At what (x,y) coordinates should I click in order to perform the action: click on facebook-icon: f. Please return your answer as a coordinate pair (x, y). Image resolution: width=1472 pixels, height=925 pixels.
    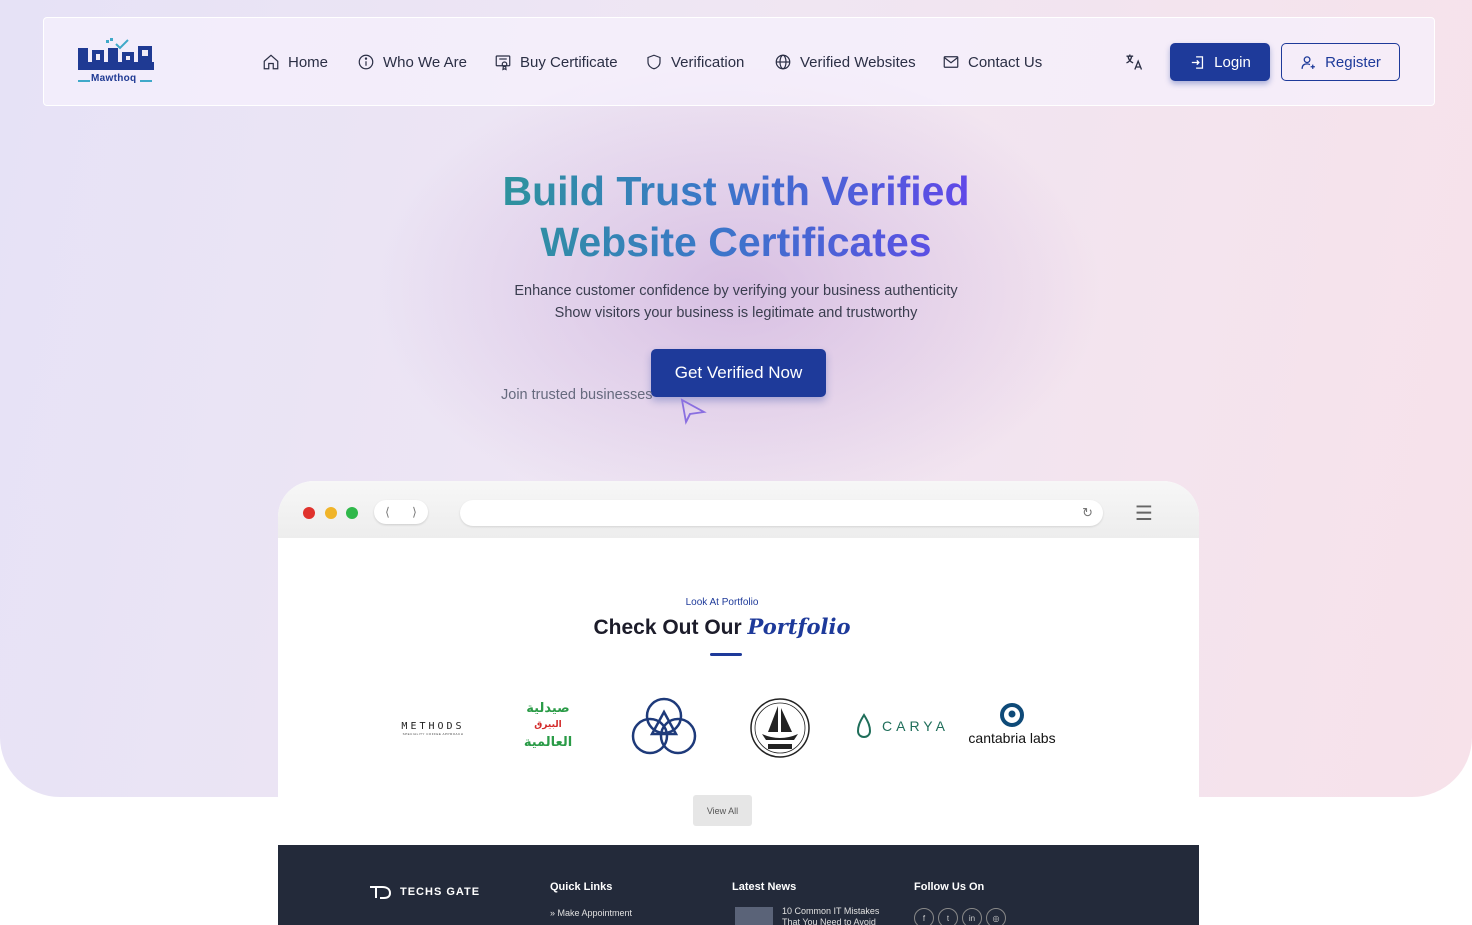
    Looking at the image, I should click on (924, 916).